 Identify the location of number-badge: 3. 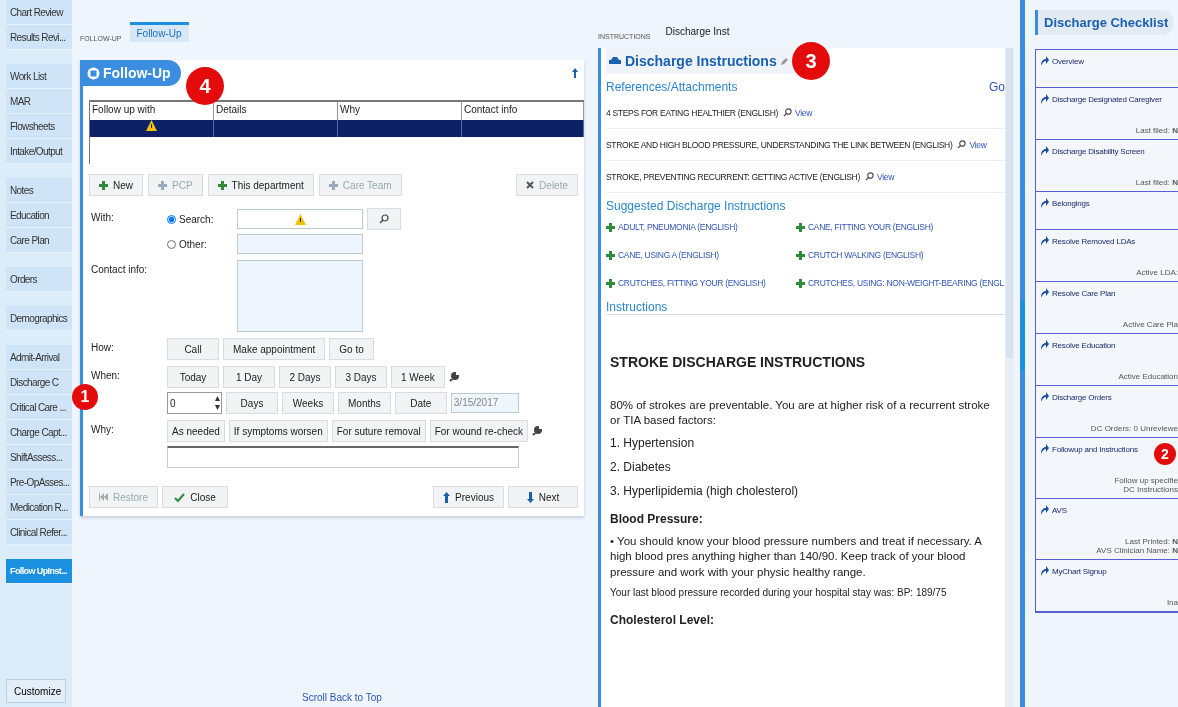
(811, 61).